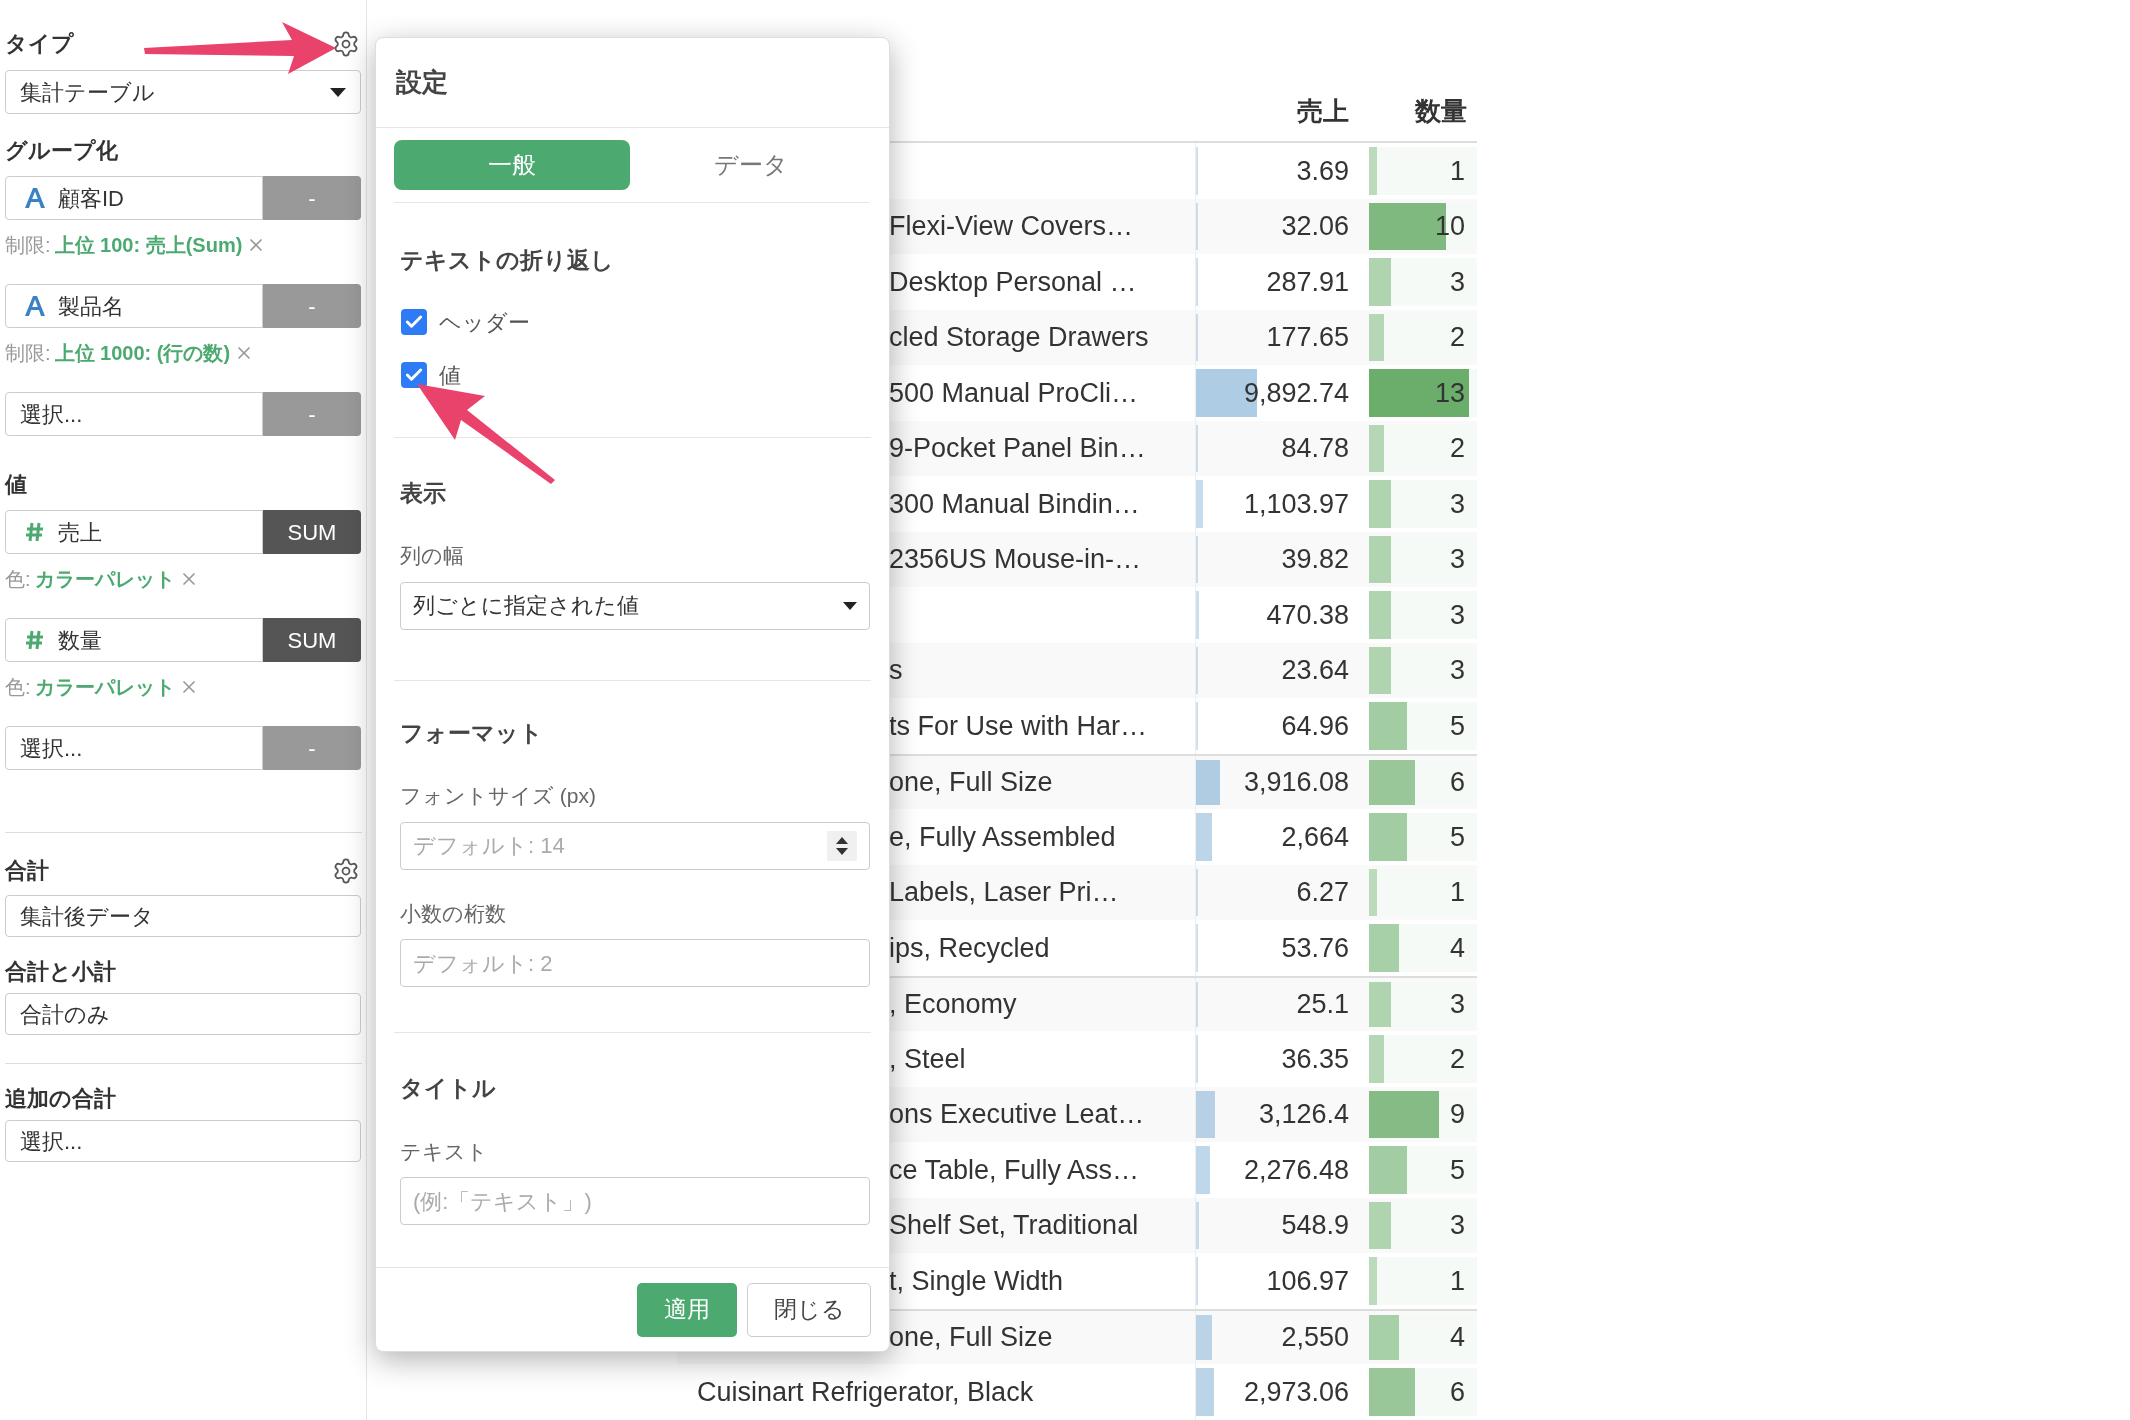  Describe the element at coordinates (498, 795) in the screenshot. I see `field-label: フォントサイズ (px)` at that location.